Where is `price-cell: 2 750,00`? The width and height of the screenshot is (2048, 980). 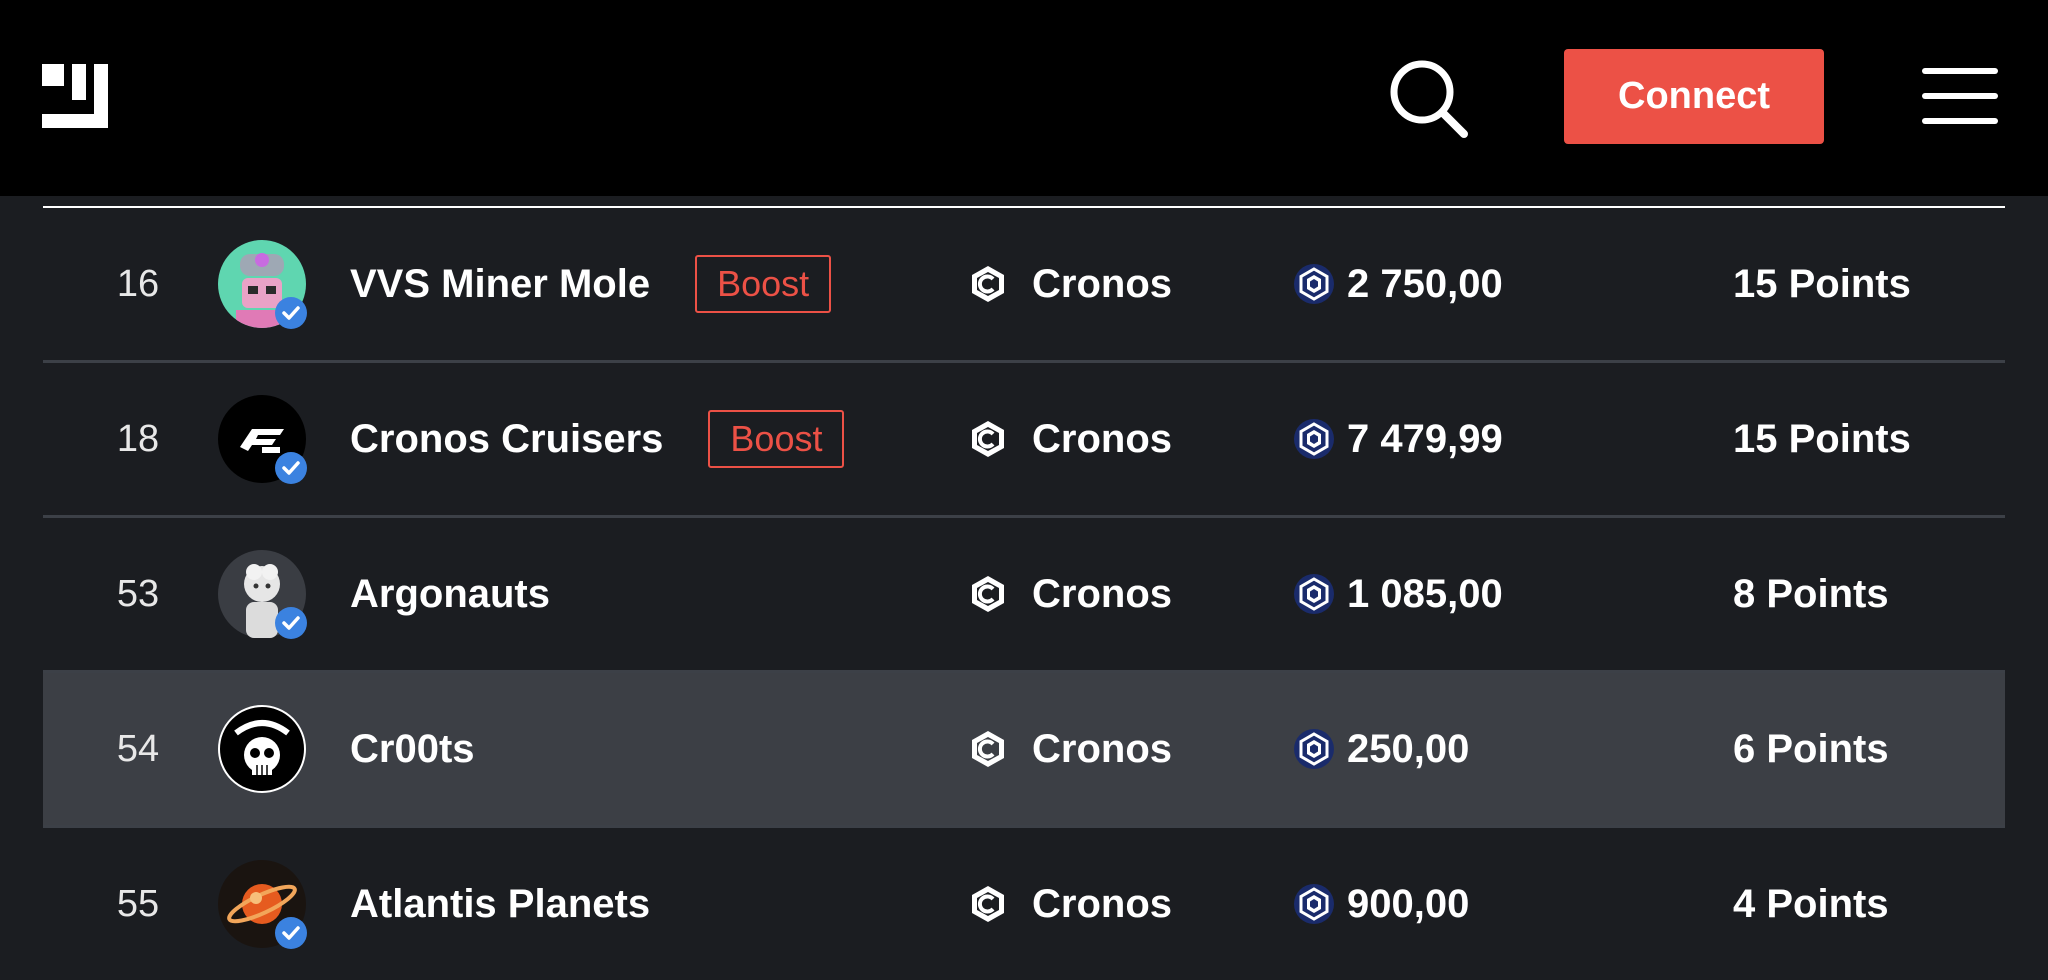 price-cell: 2 750,00 is located at coordinates (1398, 284).